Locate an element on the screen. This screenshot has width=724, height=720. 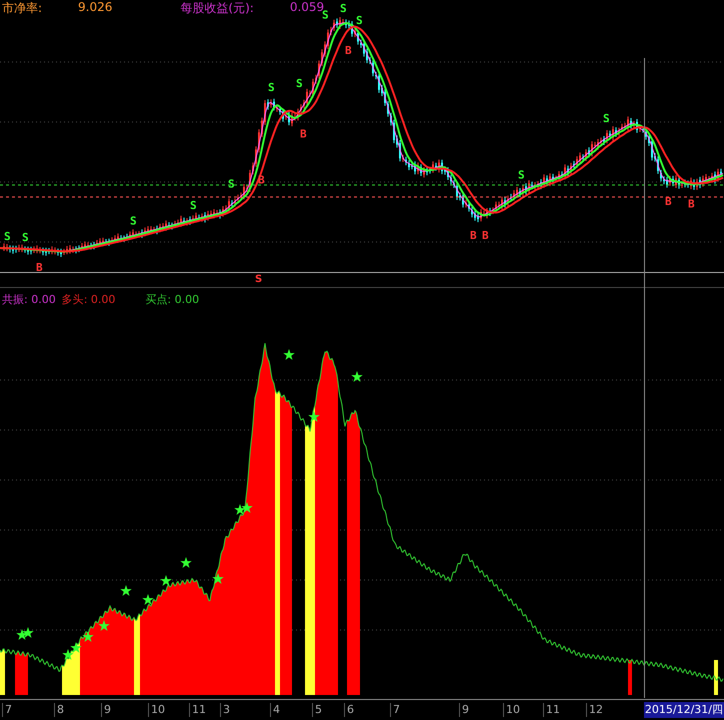
axis-label: 4 is located at coordinates (275, 710).